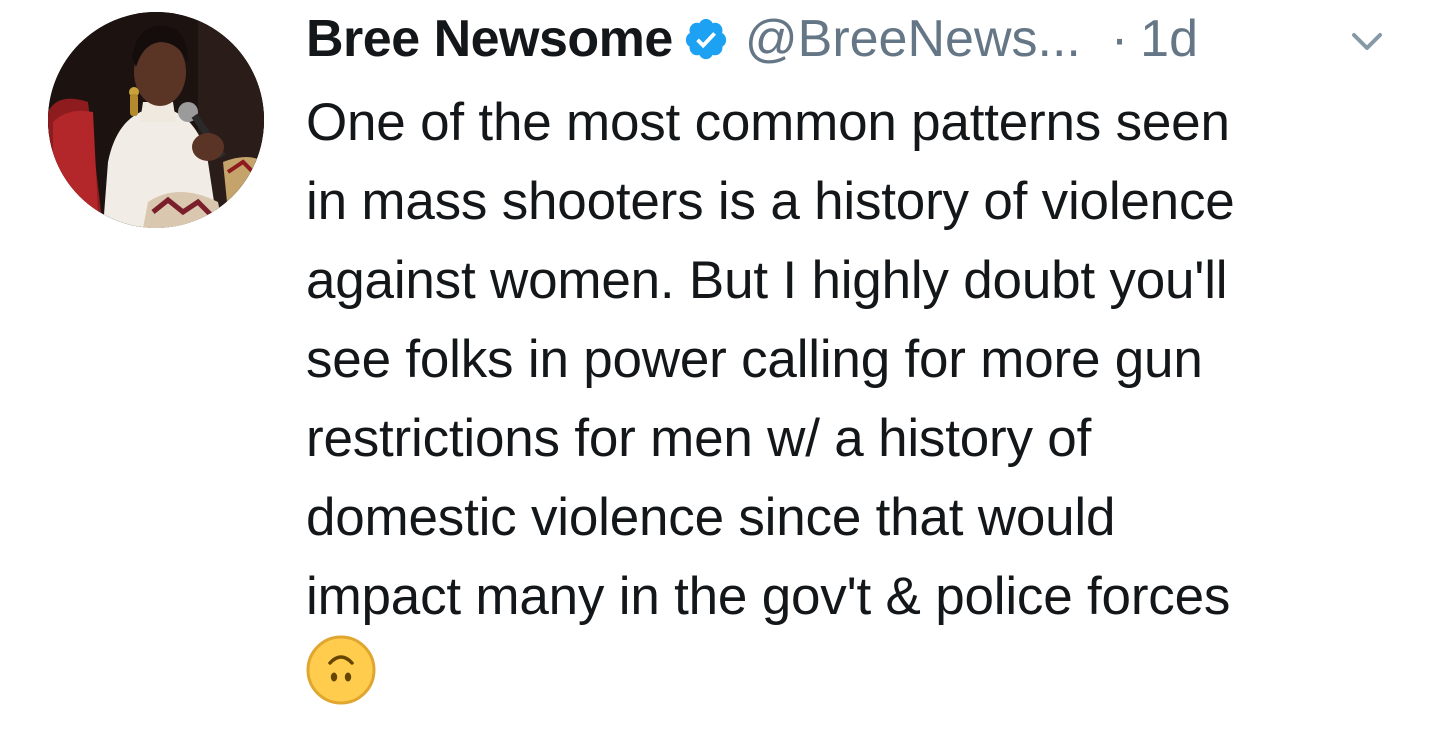 This screenshot has width=1440, height=736. I want to click on chevron-down-icon, so click(1367, 41).